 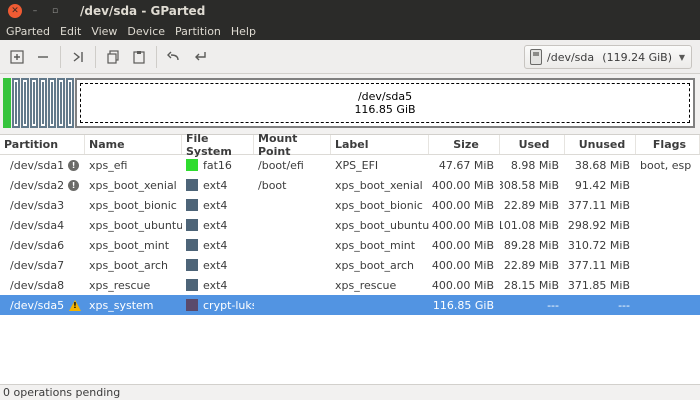 I want to click on cell-partition: /dev/sda1!, so click(x=42, y=165).